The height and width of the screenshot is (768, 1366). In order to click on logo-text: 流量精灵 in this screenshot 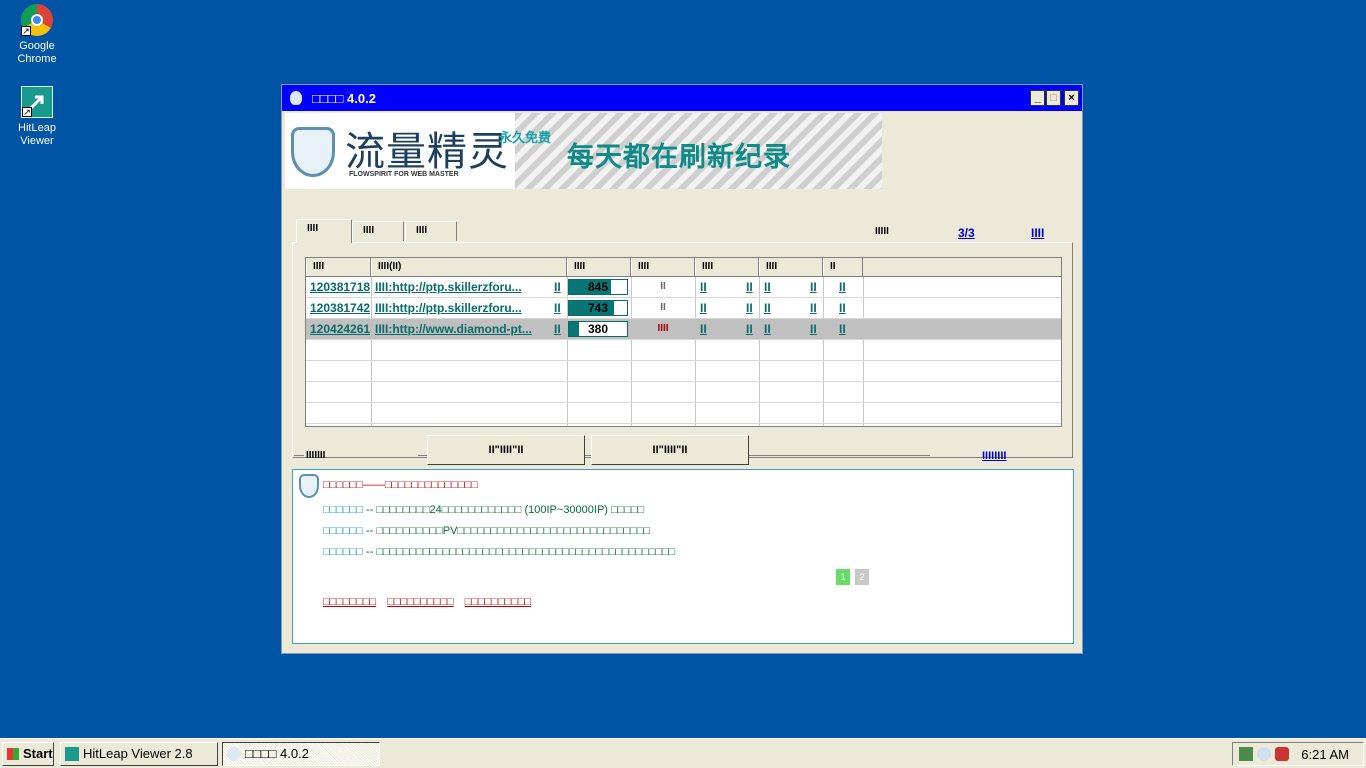, I will do `click(427, 152)`.